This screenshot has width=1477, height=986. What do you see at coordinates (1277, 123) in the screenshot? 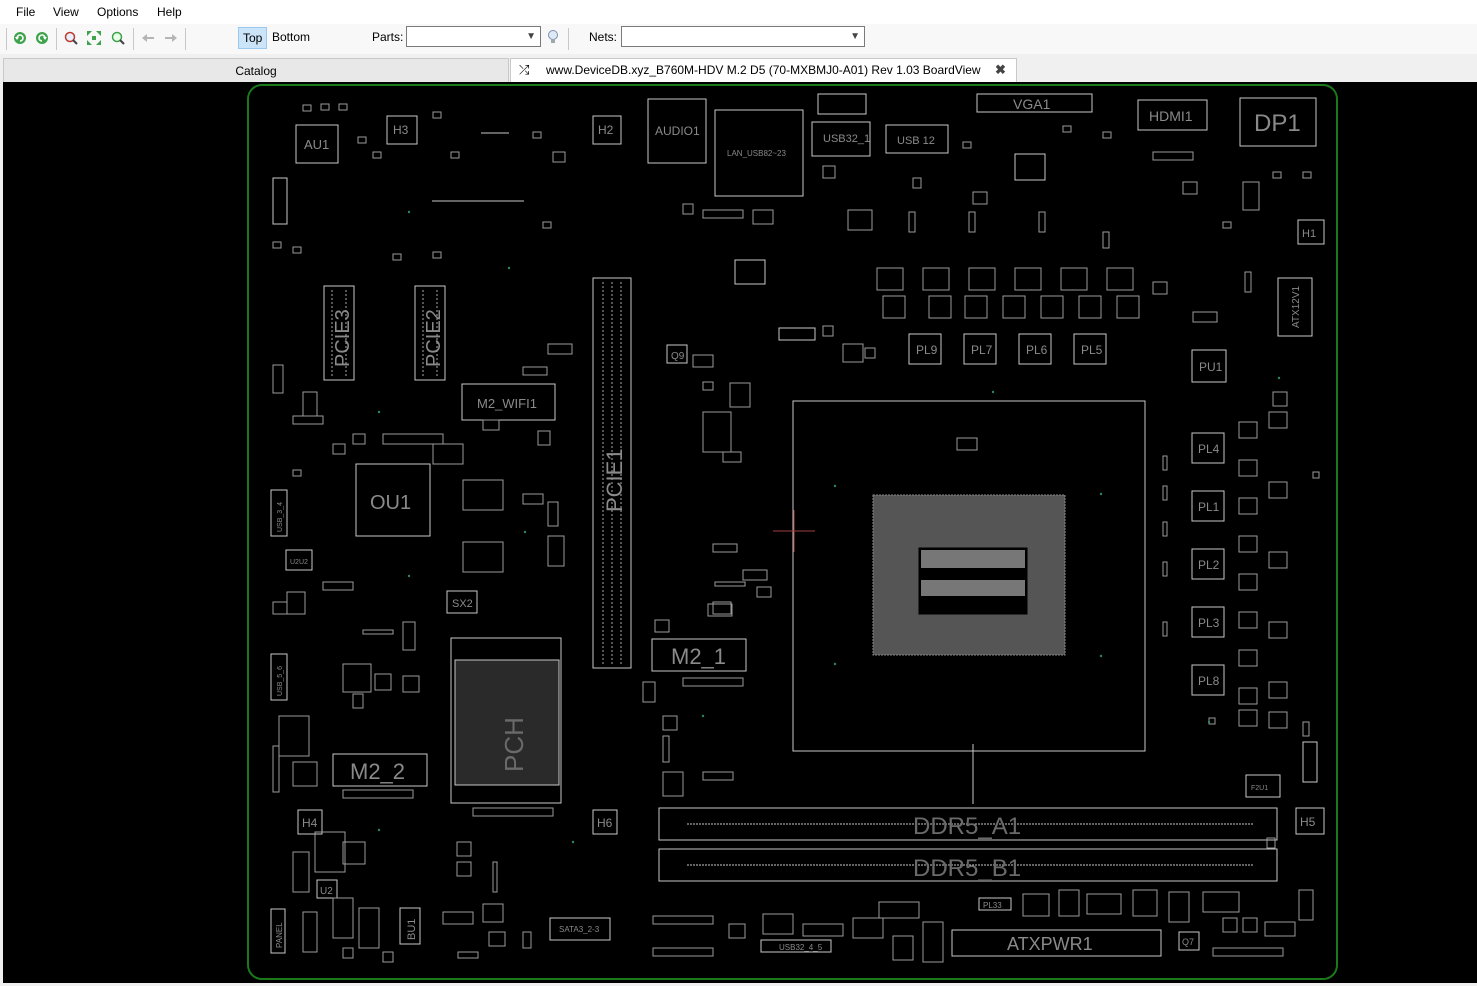
I see `dp1-label: DP1` at bounding box center [1277, 123].